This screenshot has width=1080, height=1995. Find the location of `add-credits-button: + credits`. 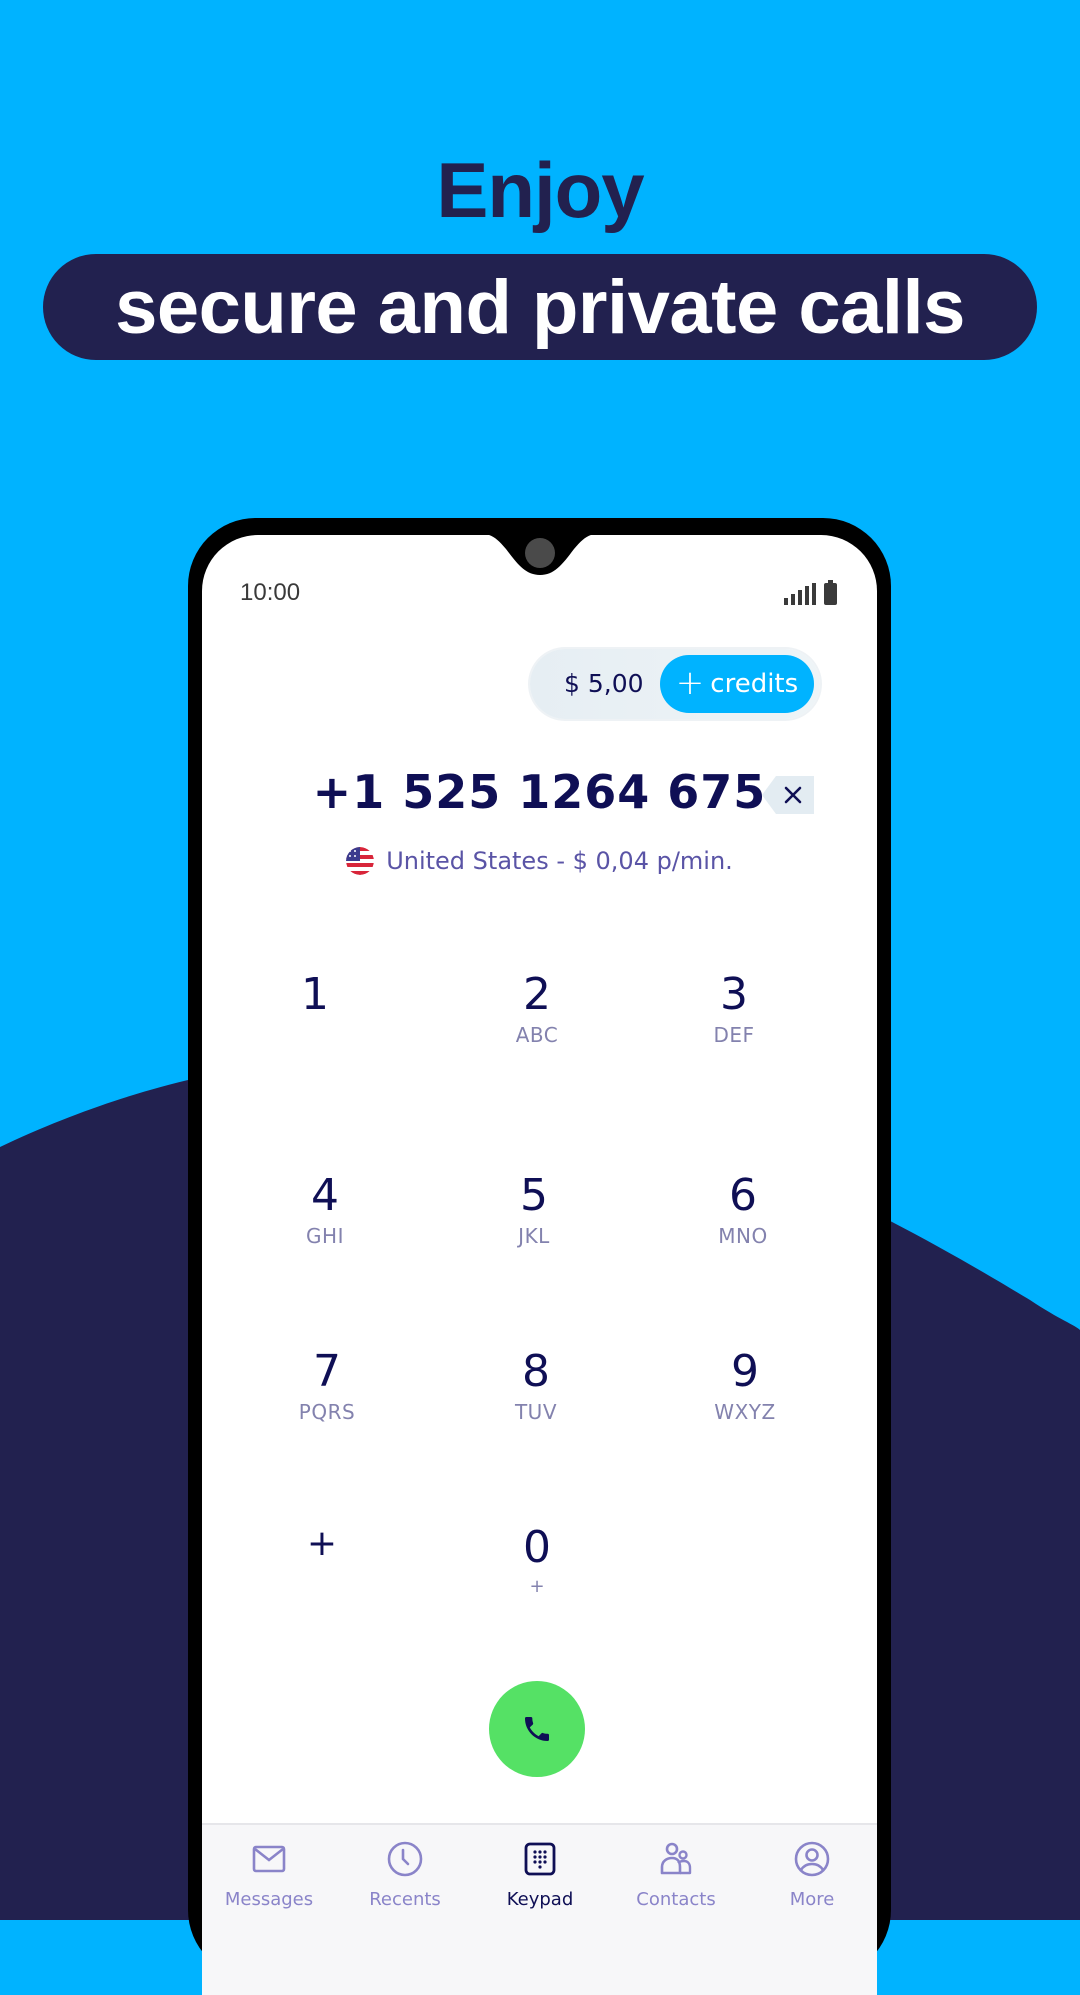

add-credits-button: + credits is located at coordinates (737, 684).